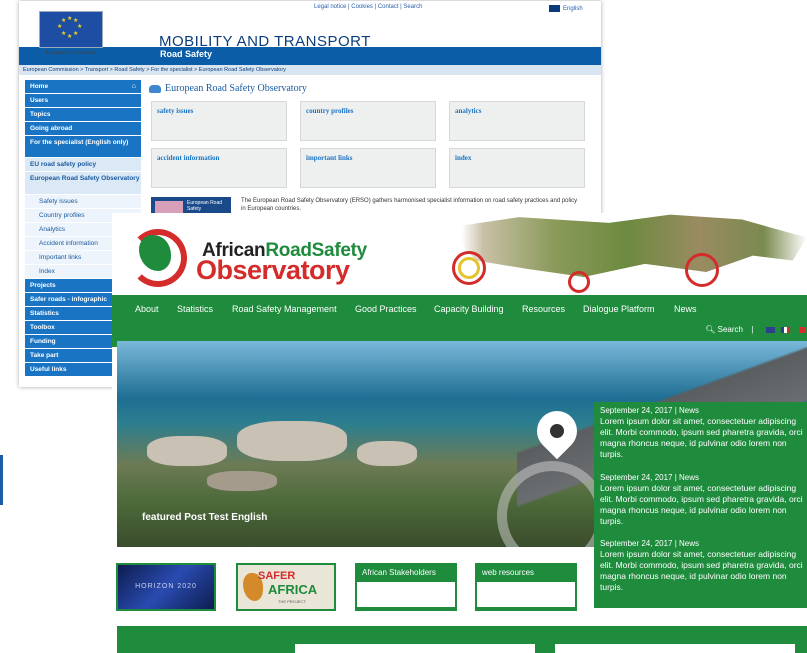  Describe the element at coordinates (386, 309) in the screenshot. I see `nav-good-practices: Good Practices` at that location.